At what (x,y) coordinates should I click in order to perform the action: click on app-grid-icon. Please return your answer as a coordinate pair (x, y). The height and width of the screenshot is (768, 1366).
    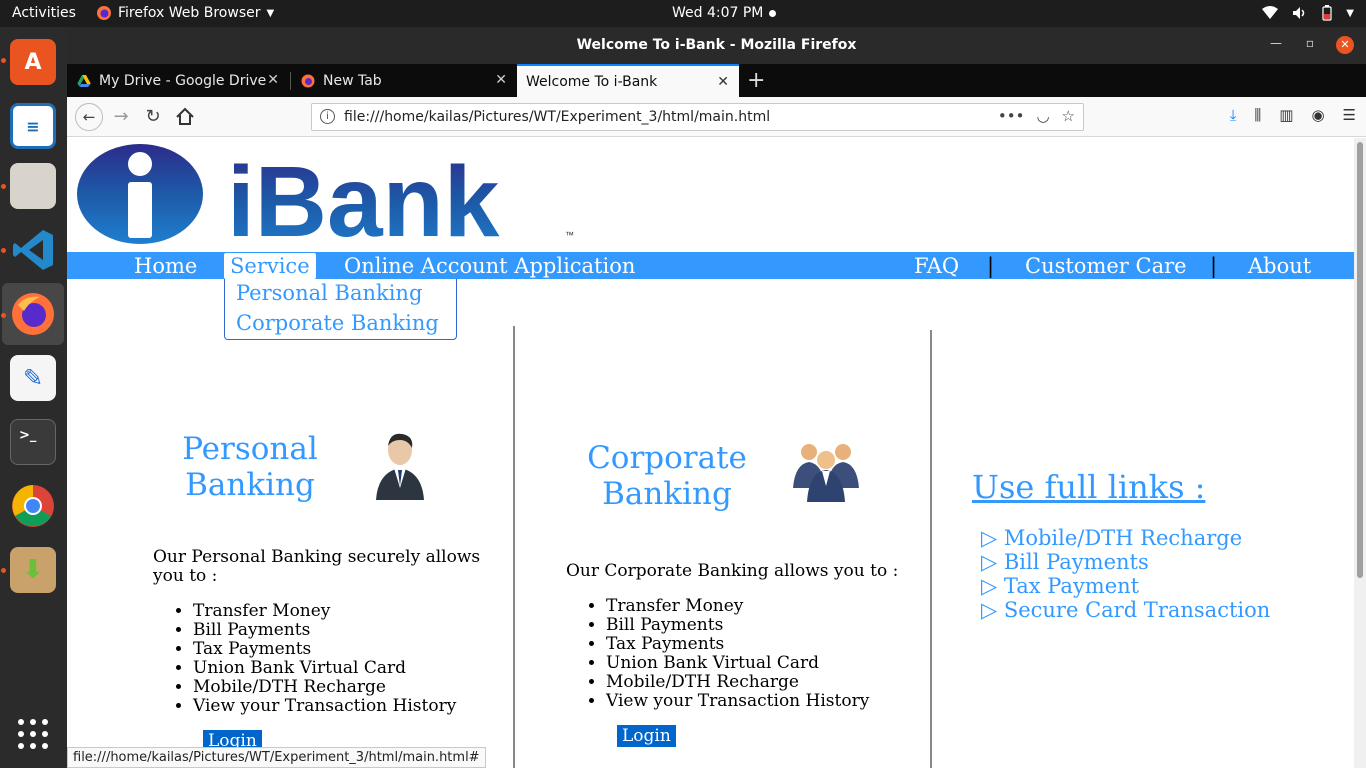
    Looking at the image, I should click on (33, 734).